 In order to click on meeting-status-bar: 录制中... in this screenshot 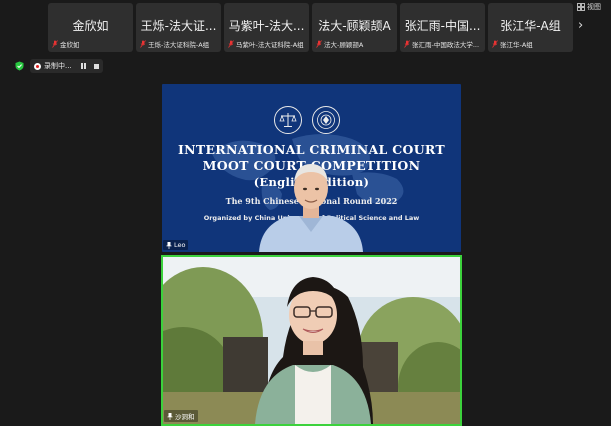, I will do `click(59, 66)`.